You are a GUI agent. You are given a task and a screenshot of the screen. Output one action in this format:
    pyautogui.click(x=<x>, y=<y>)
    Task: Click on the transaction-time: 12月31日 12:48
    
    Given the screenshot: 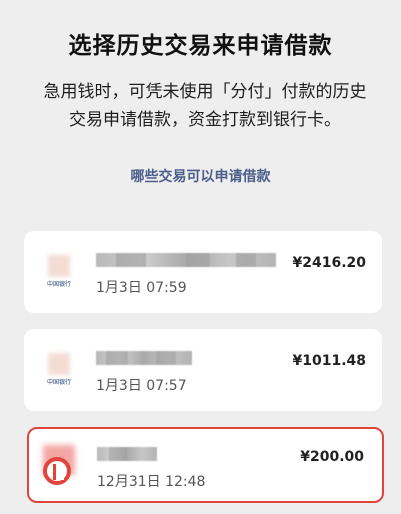 What is the action you would take?
    pyautogui.click(x=151, y=482)
    